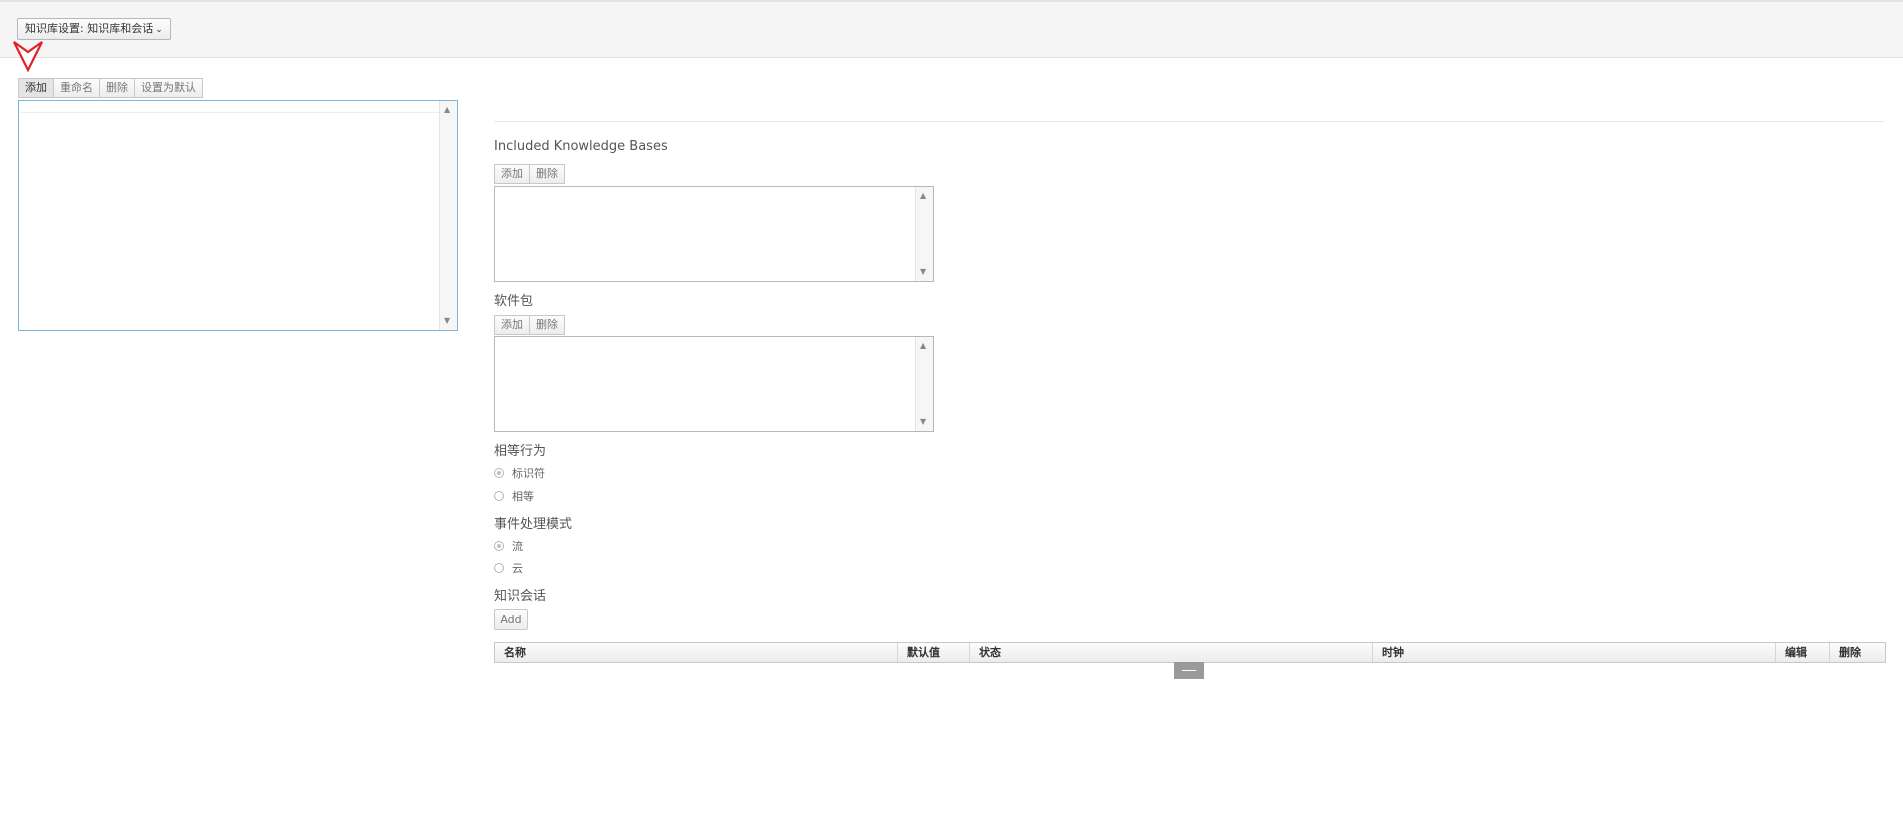 Image resolution: width=1903 pixels, height=828 pixels. What do you see at coordinates (714, 384) in the screenshot?
I see `packages-list: ▲ ▼` at bounding box center [714, 384].